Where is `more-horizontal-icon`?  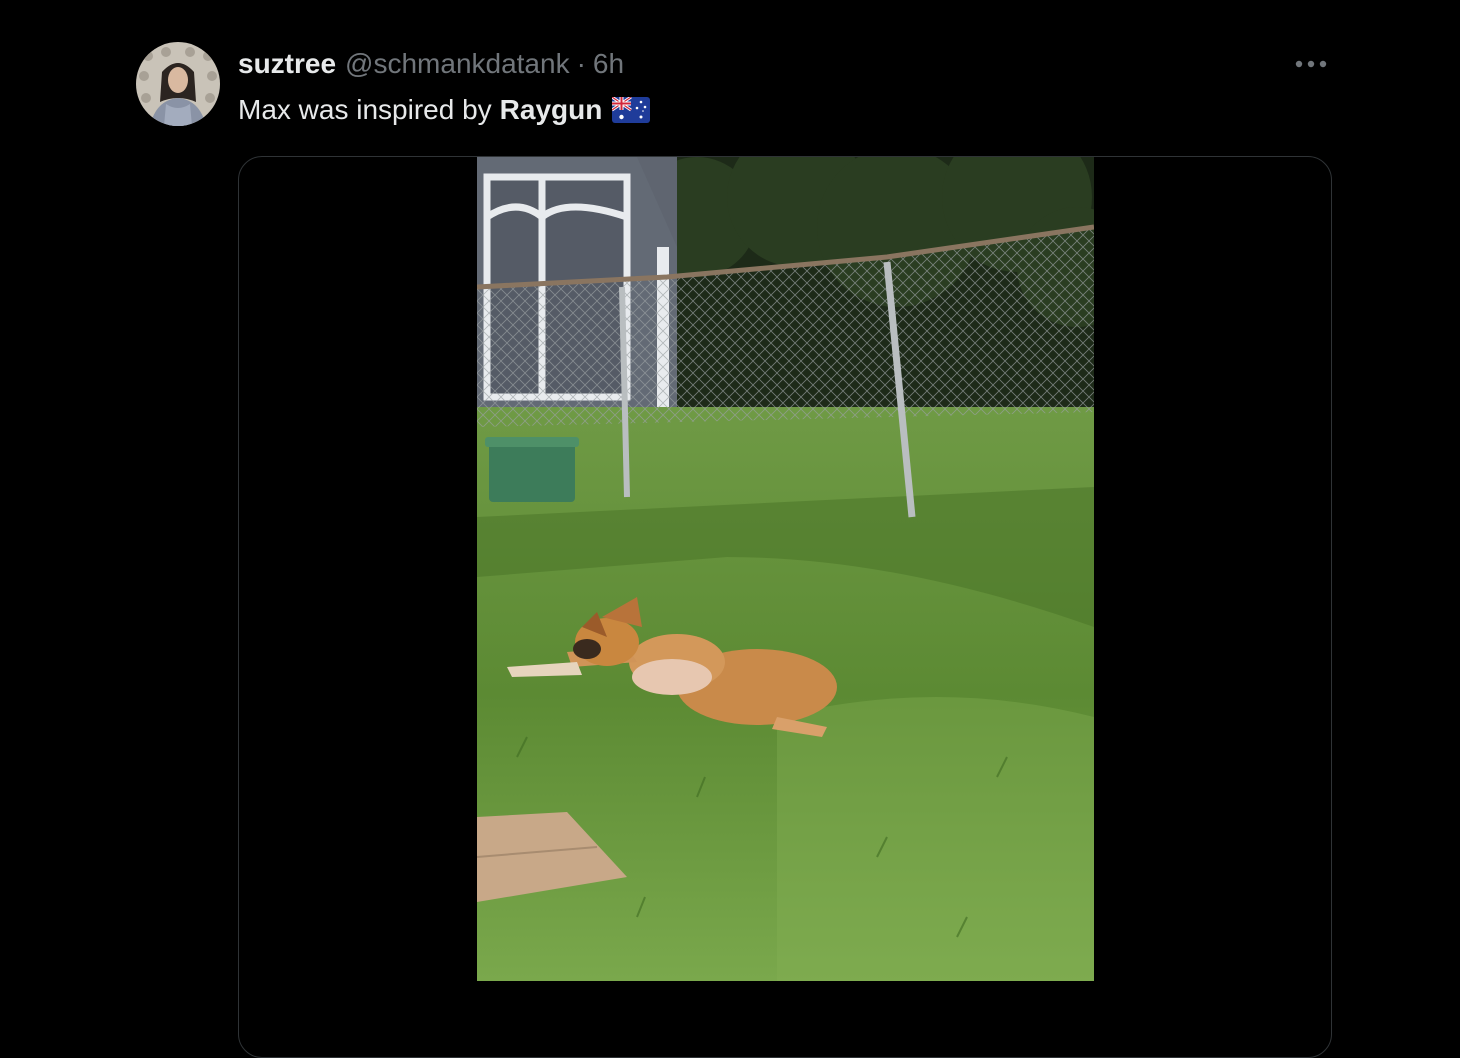 more-horizontal-icon is located at coordinates (1311, 64).